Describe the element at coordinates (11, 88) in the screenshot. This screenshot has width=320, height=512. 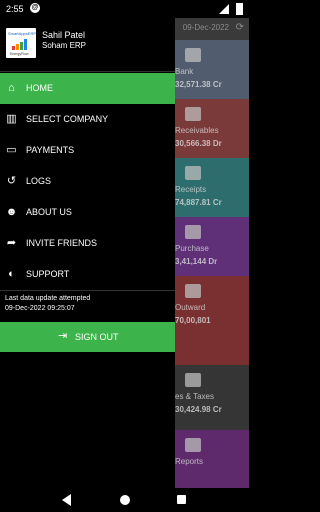
I see `home-icon: ⌂` at that location.